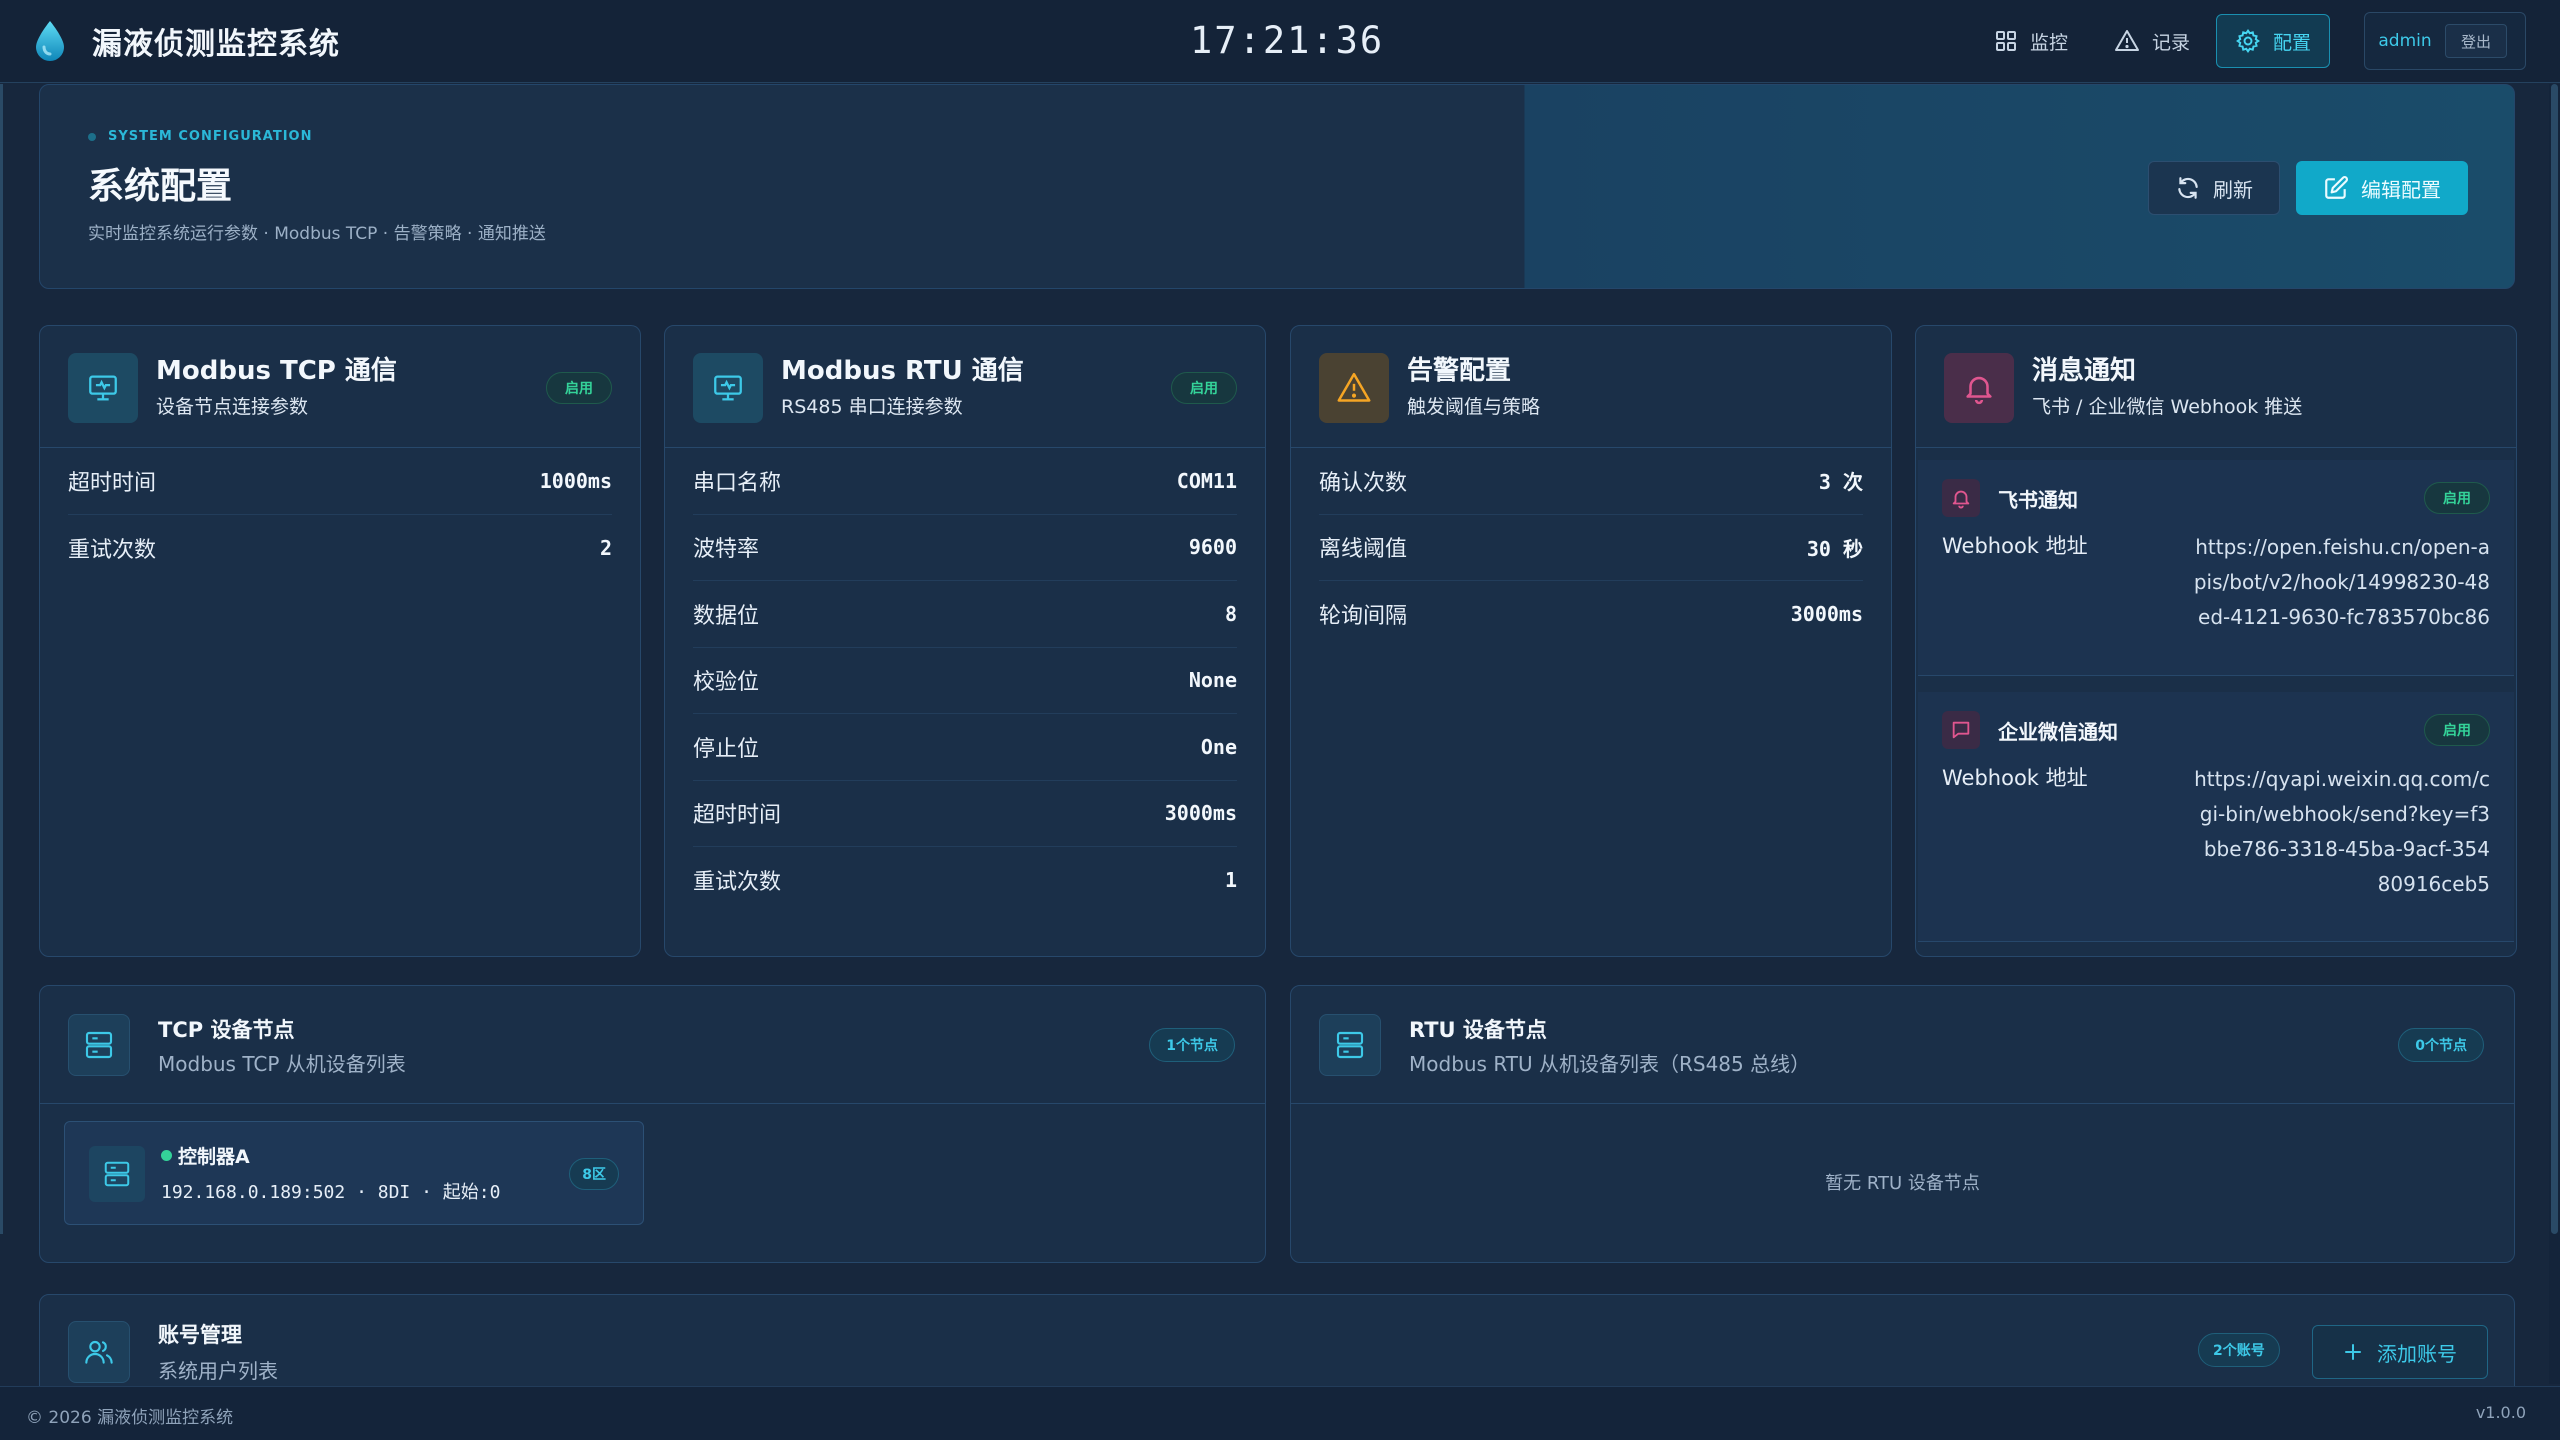  I want to click on device-name-text: 控制器A, so click(214, 1157).